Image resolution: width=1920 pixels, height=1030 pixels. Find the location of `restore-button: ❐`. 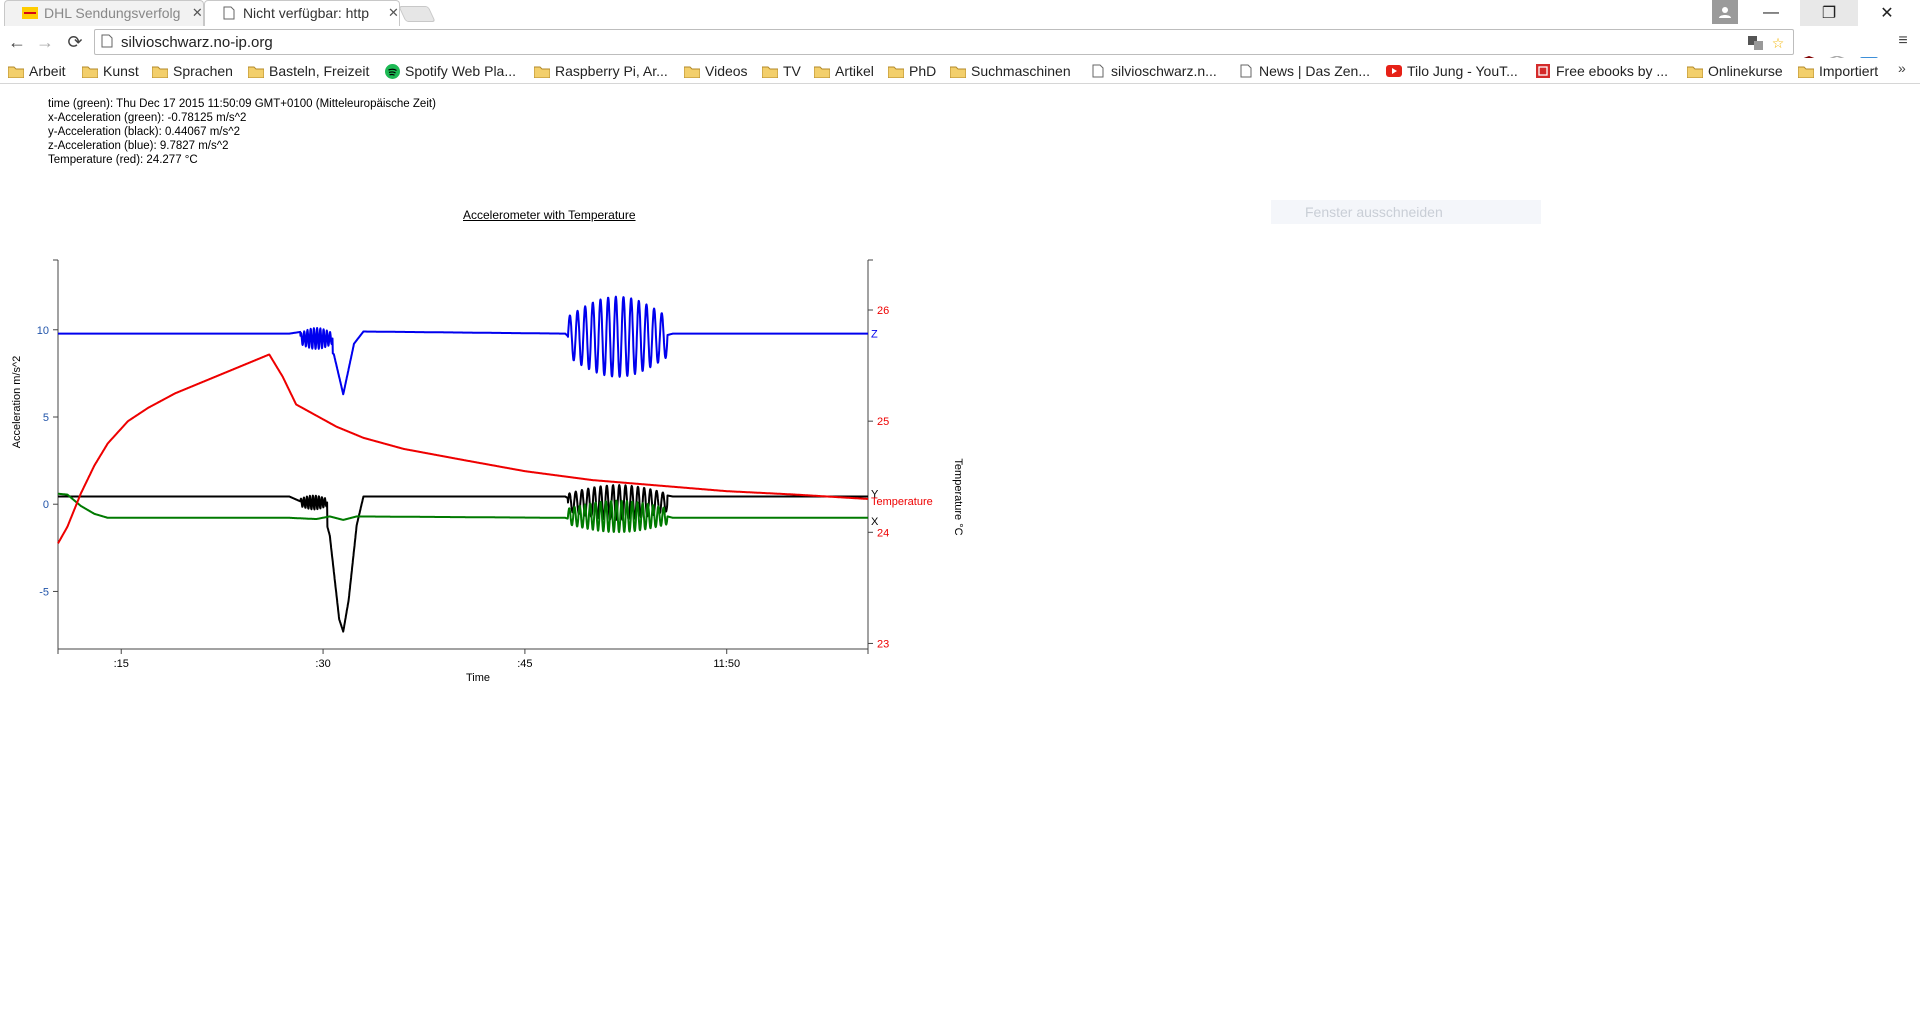

restore-button: ❐ is located at coordinates (1829, 13).